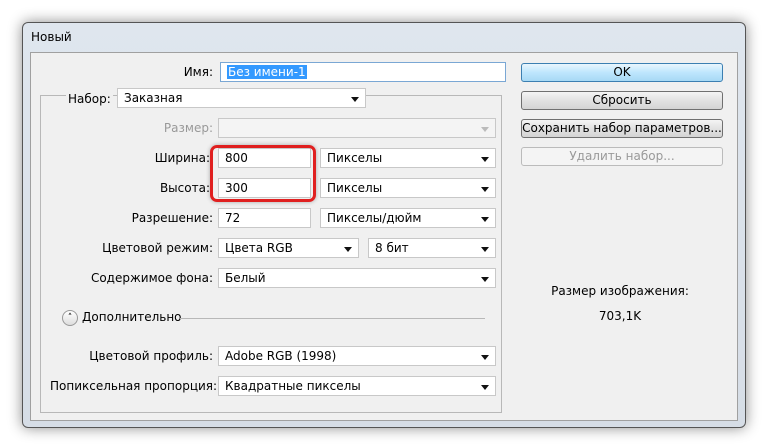  What do you see at coordinates (188, 128) in the screenshot?
I see `size-label: Размер:` at bounding box center [188, 128].